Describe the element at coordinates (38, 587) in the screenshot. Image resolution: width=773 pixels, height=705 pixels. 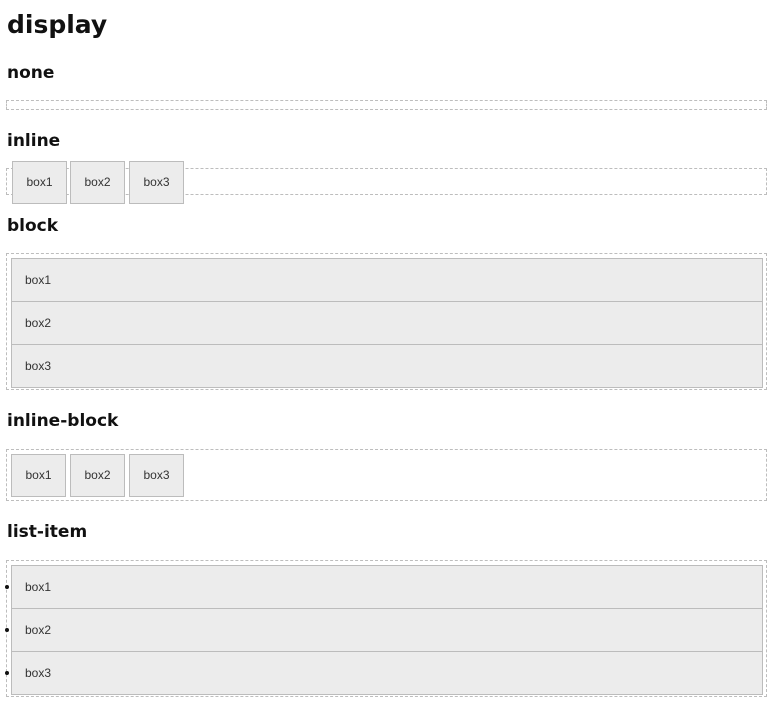
I see `list-item-label: box1` at that location.